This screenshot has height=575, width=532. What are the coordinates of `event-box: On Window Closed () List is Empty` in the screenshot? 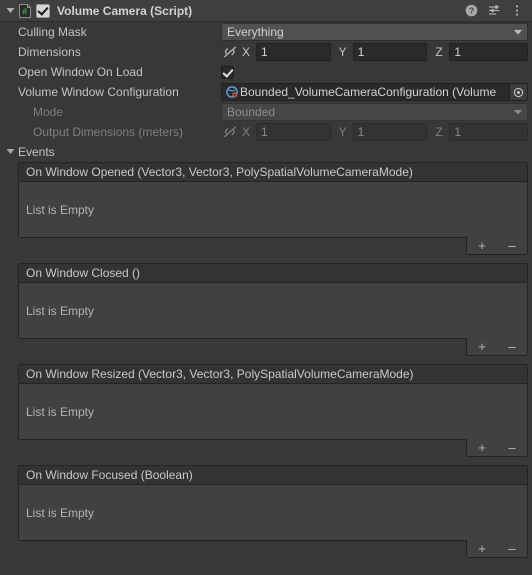 It's located at (273, 301).